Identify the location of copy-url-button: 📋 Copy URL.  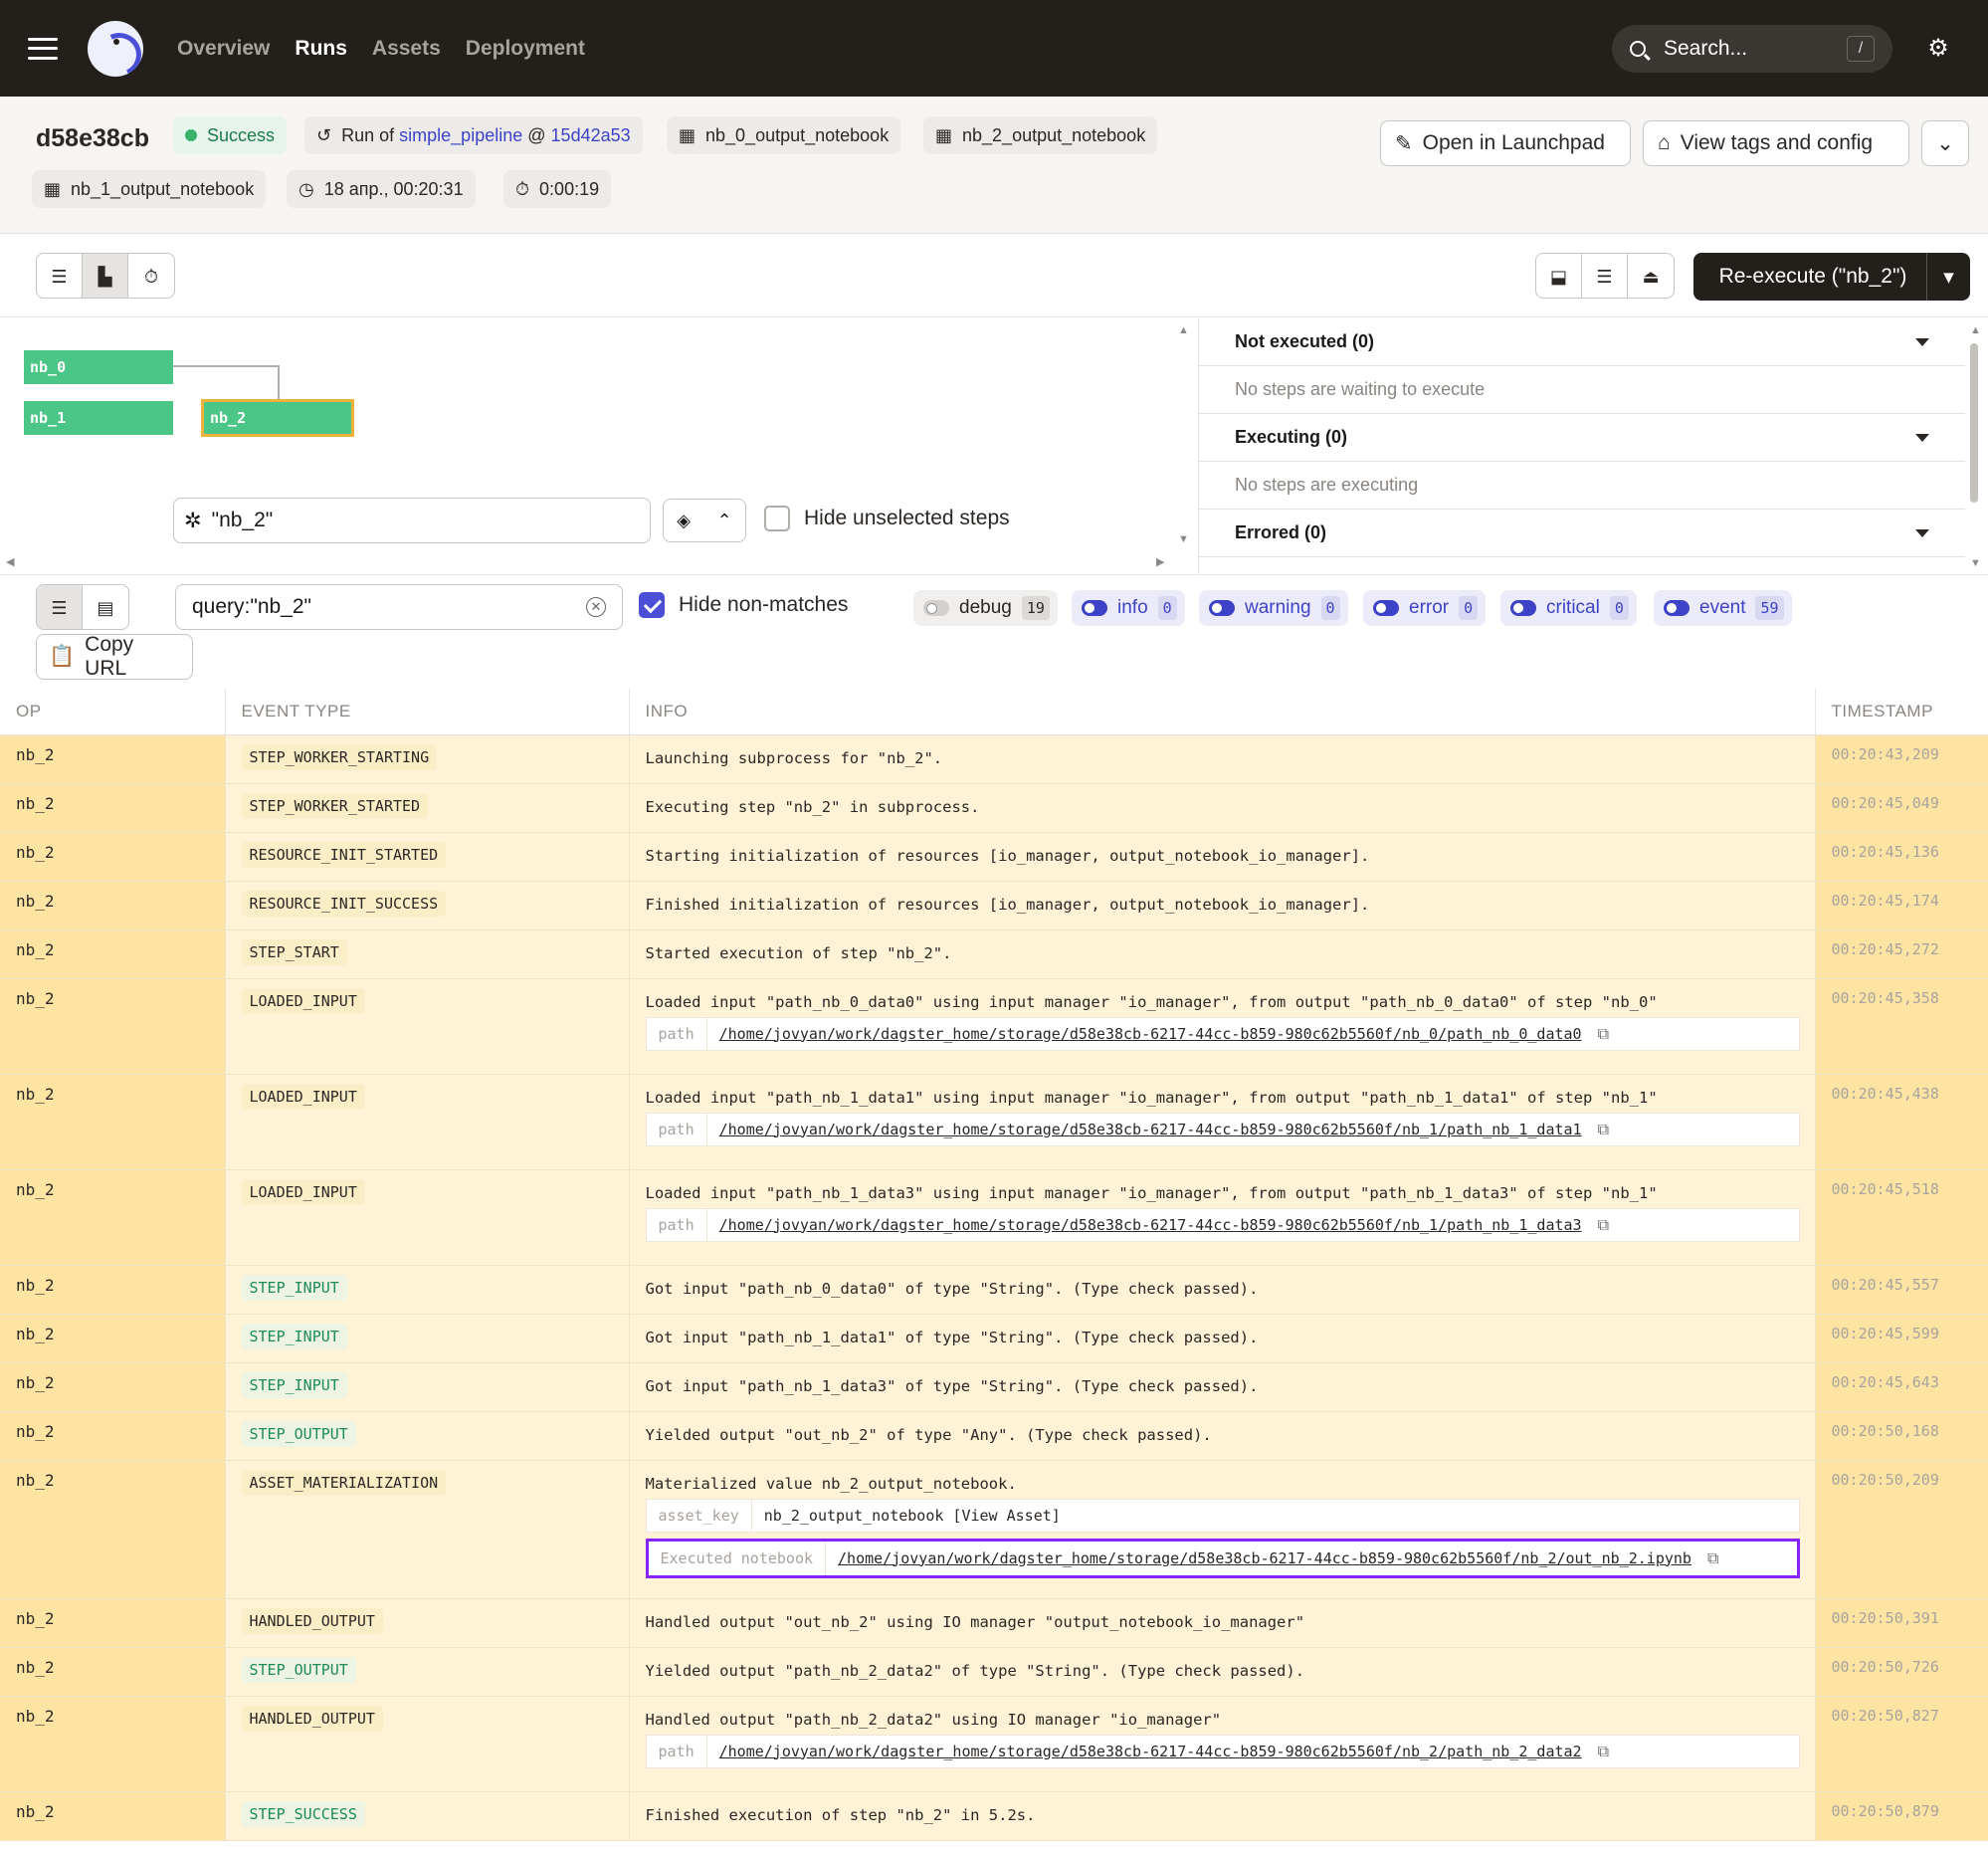
(115, 656).